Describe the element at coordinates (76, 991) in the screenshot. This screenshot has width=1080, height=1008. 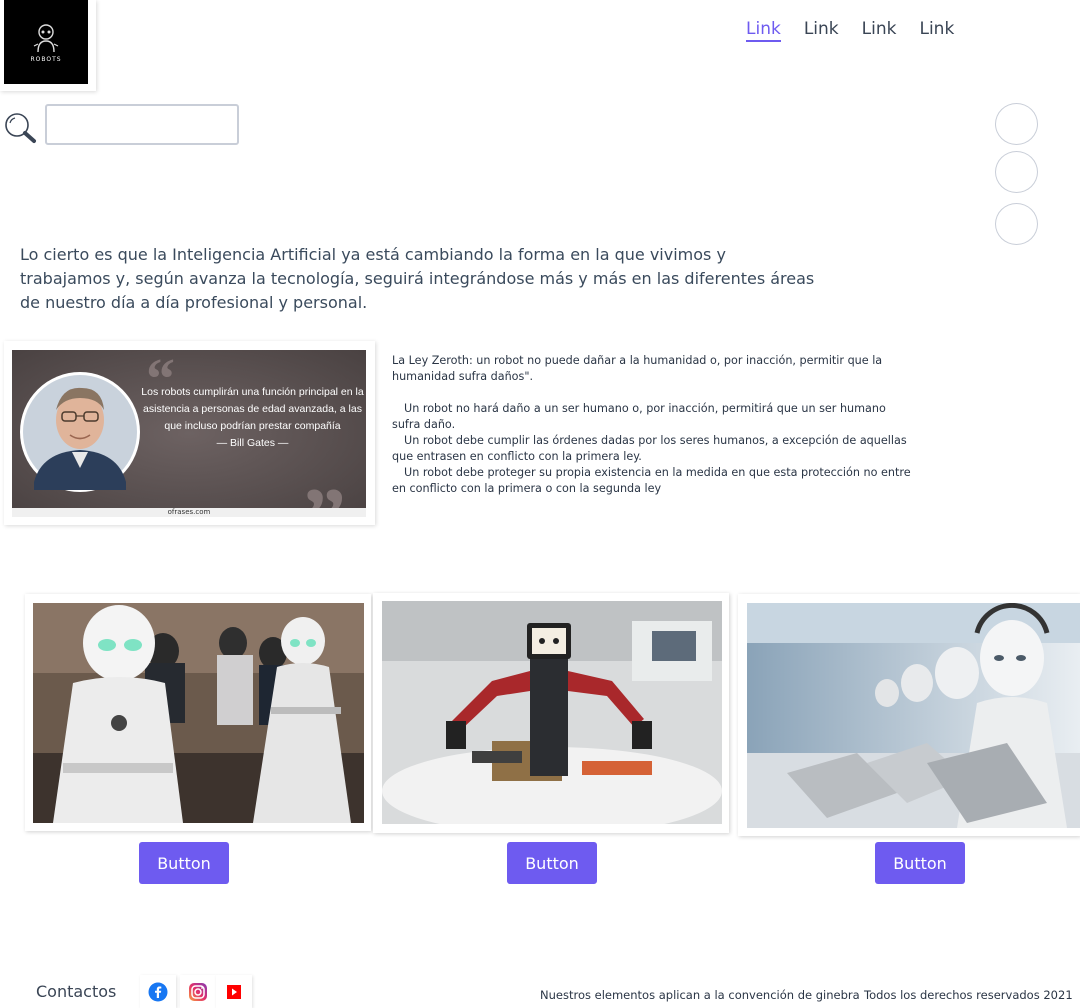
I see `footer-contacts-title: Contactos` at that location.